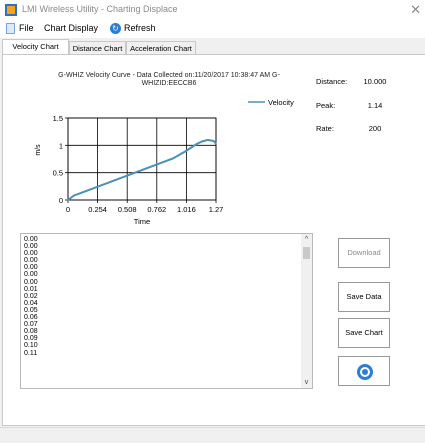 This screenshot has width=425, height=443. What do you see at coordinates (216, 209) in the screenshot?
I see `x-tick-label: 1.27` at bounding box center [216, 209].